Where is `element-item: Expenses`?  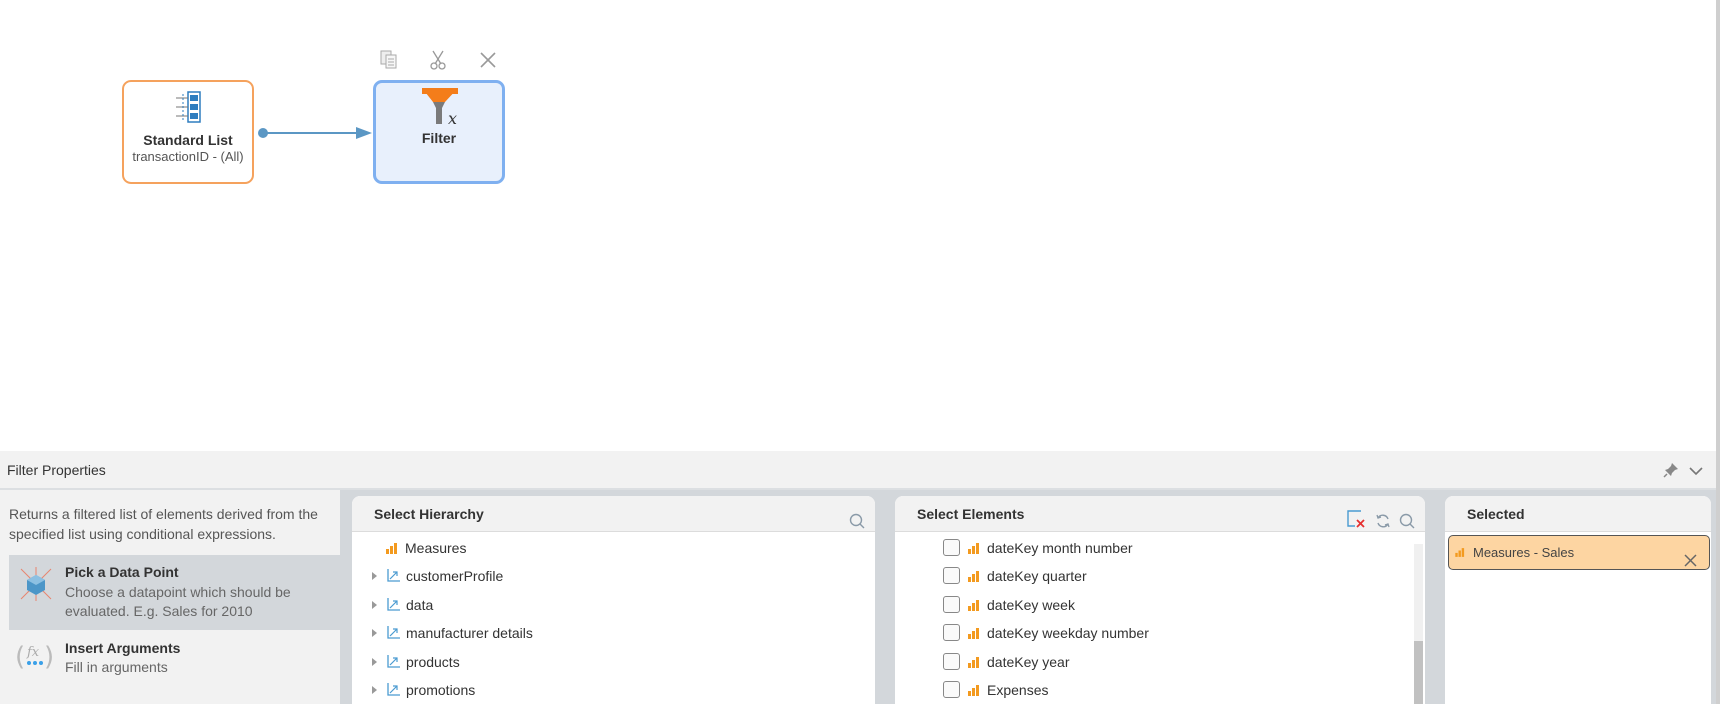 element-item: Expenses is located at coordinates (995, 690).